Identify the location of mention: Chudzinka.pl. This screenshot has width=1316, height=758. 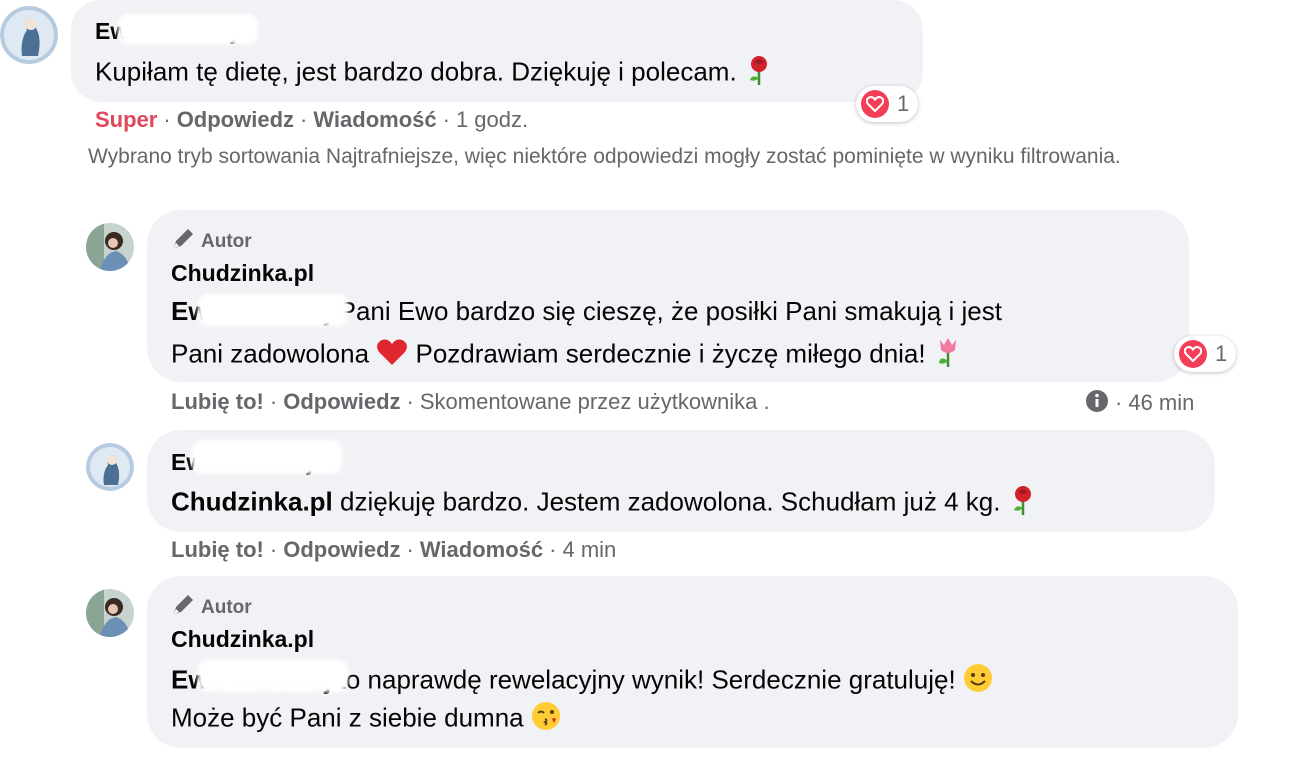
(252, 501).